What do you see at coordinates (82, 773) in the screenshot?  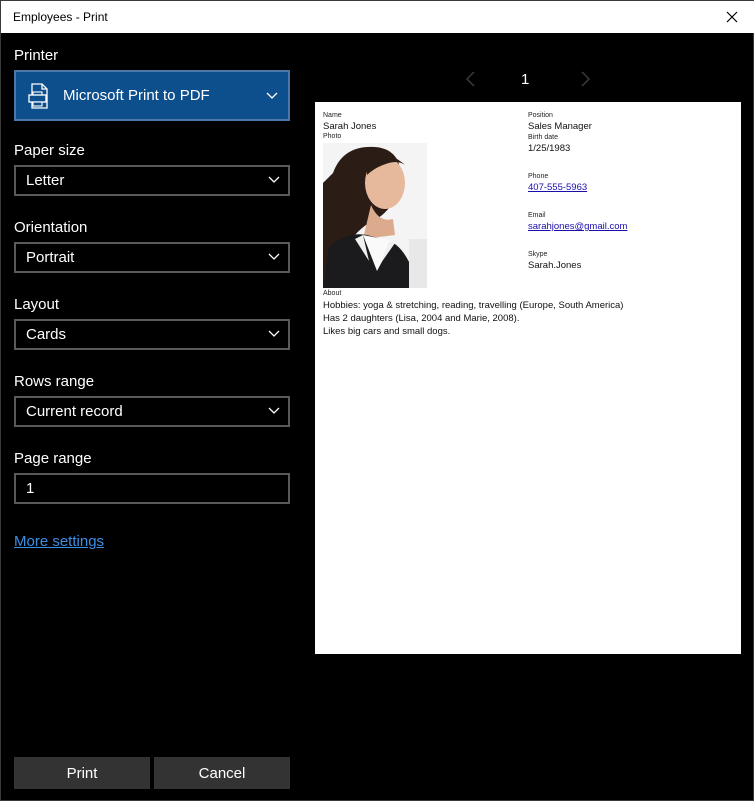 I see `print-button: Print` at bounding box center [82, 773].